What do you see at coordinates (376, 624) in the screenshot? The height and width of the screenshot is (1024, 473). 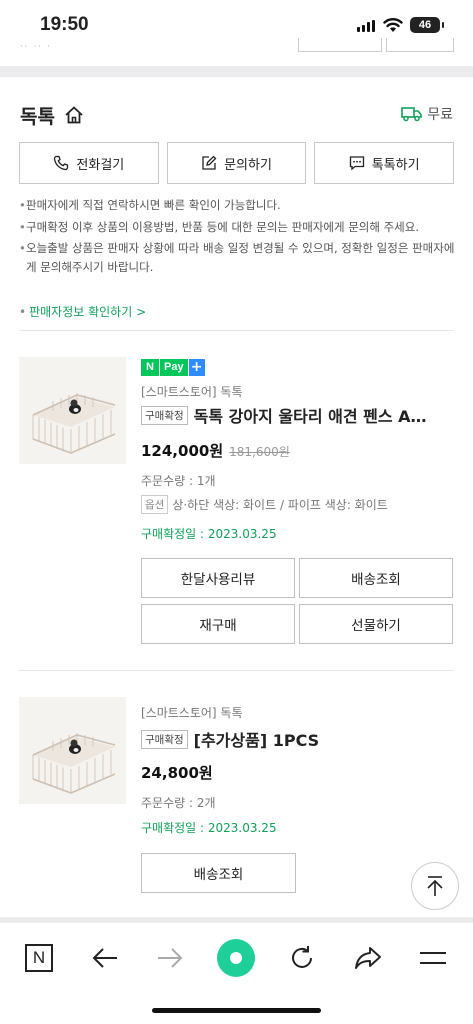 I see `gift-button: 선물하기` at bounding box center [376, 624].